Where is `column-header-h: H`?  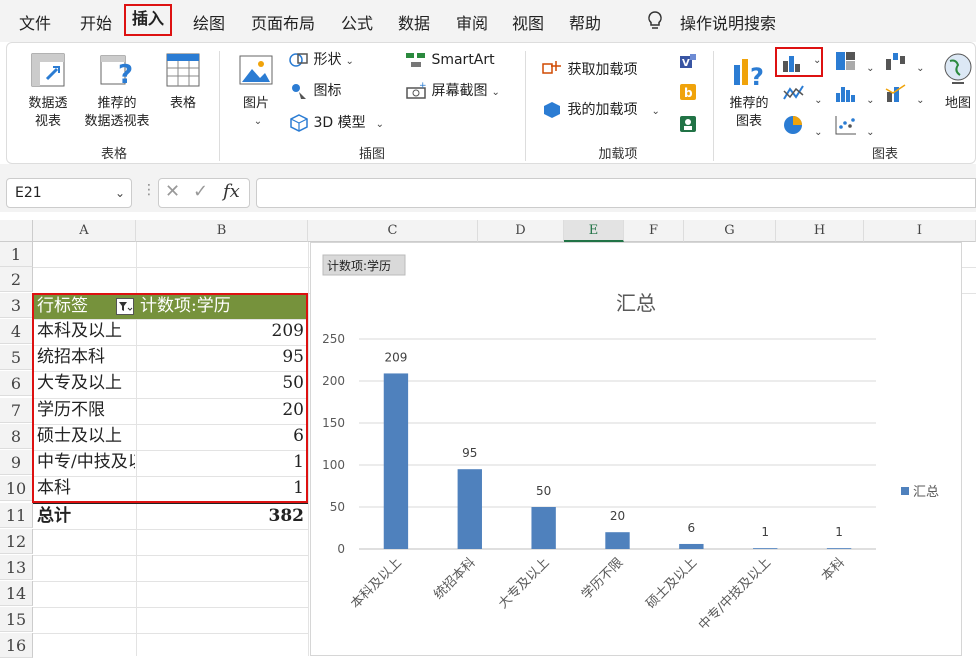 column-header-h: H is located at coordinates (820, 231).